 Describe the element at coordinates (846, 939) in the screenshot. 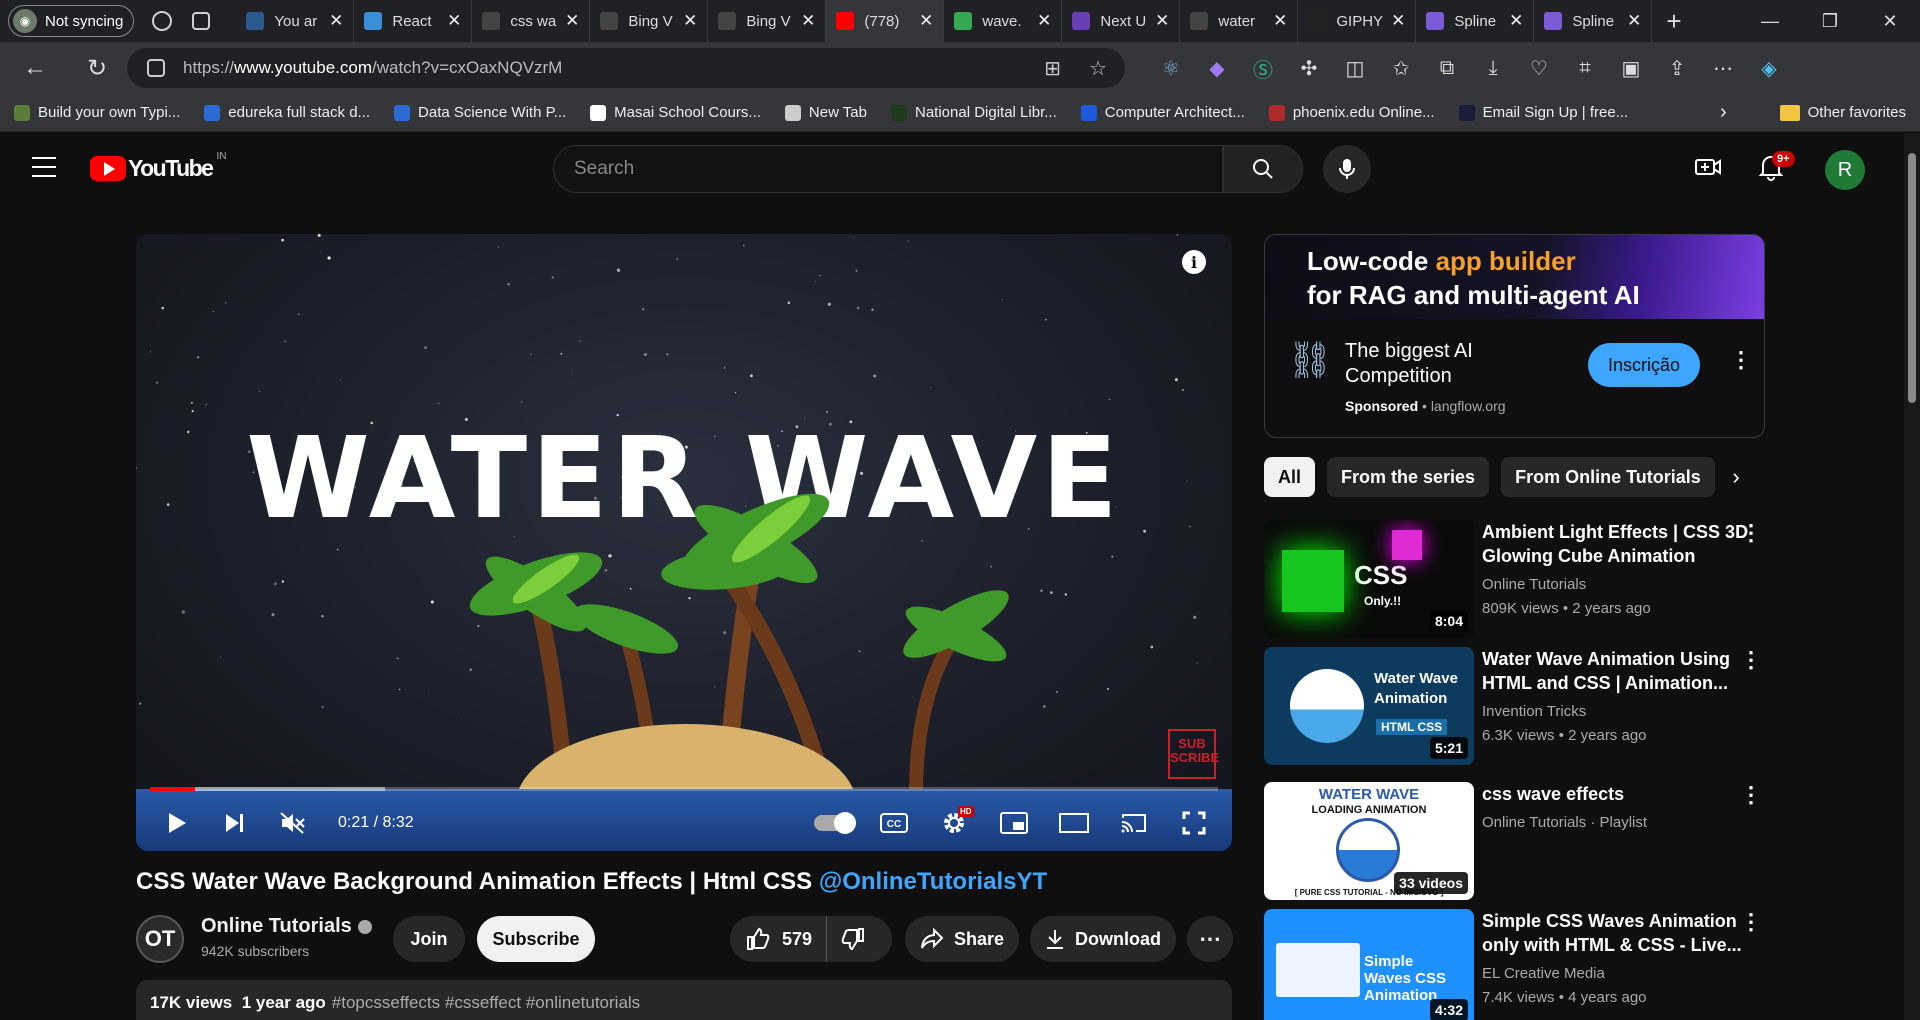

I see `dislike-button` at that location.